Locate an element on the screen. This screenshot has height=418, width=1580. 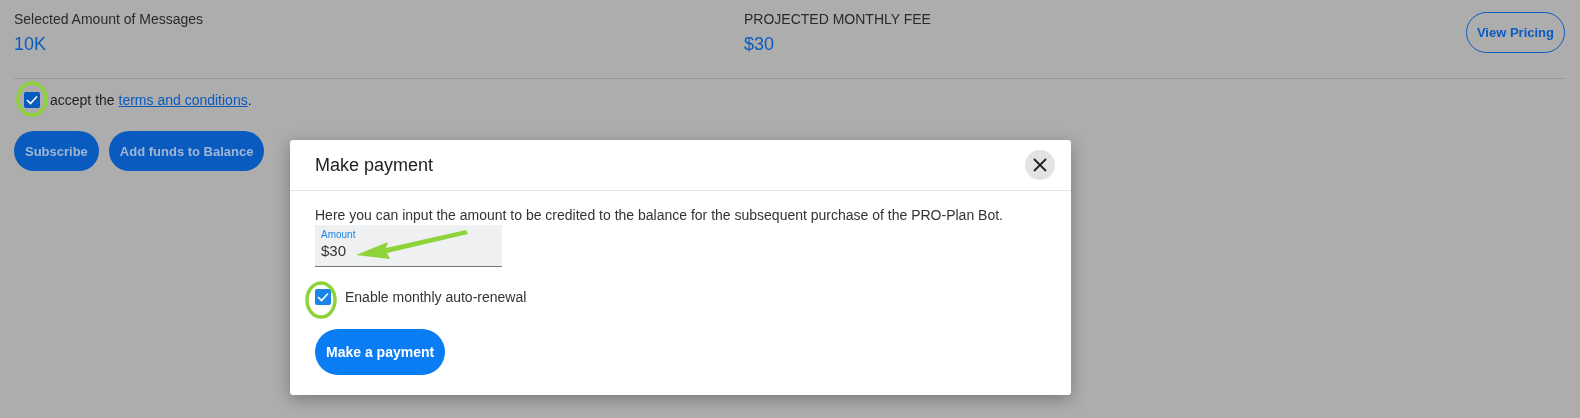
action-button: Subscribe is located at coordinates (56, 151).